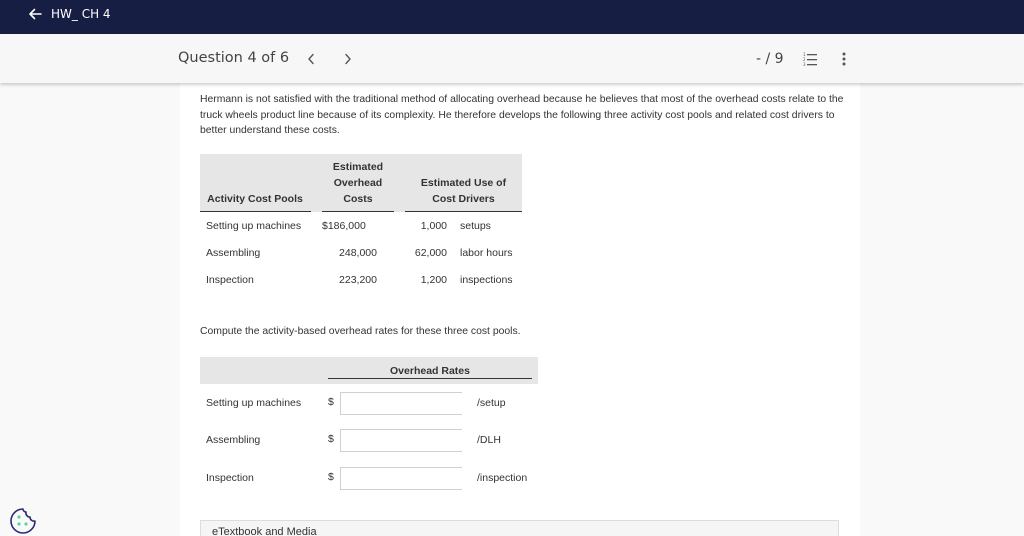  I want to click on answer-pool-label: Inspection, so click(230, 478).